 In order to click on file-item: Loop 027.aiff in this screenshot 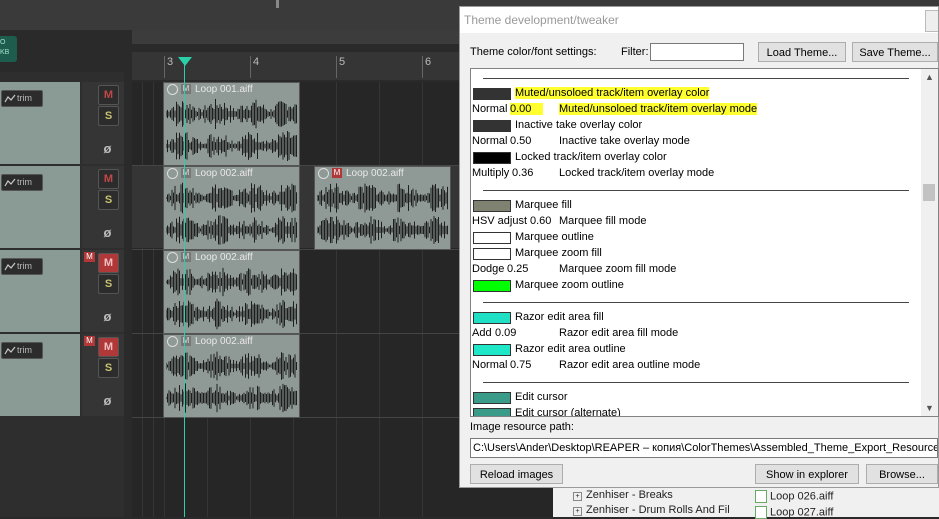, I will do `click(794, 512)`.